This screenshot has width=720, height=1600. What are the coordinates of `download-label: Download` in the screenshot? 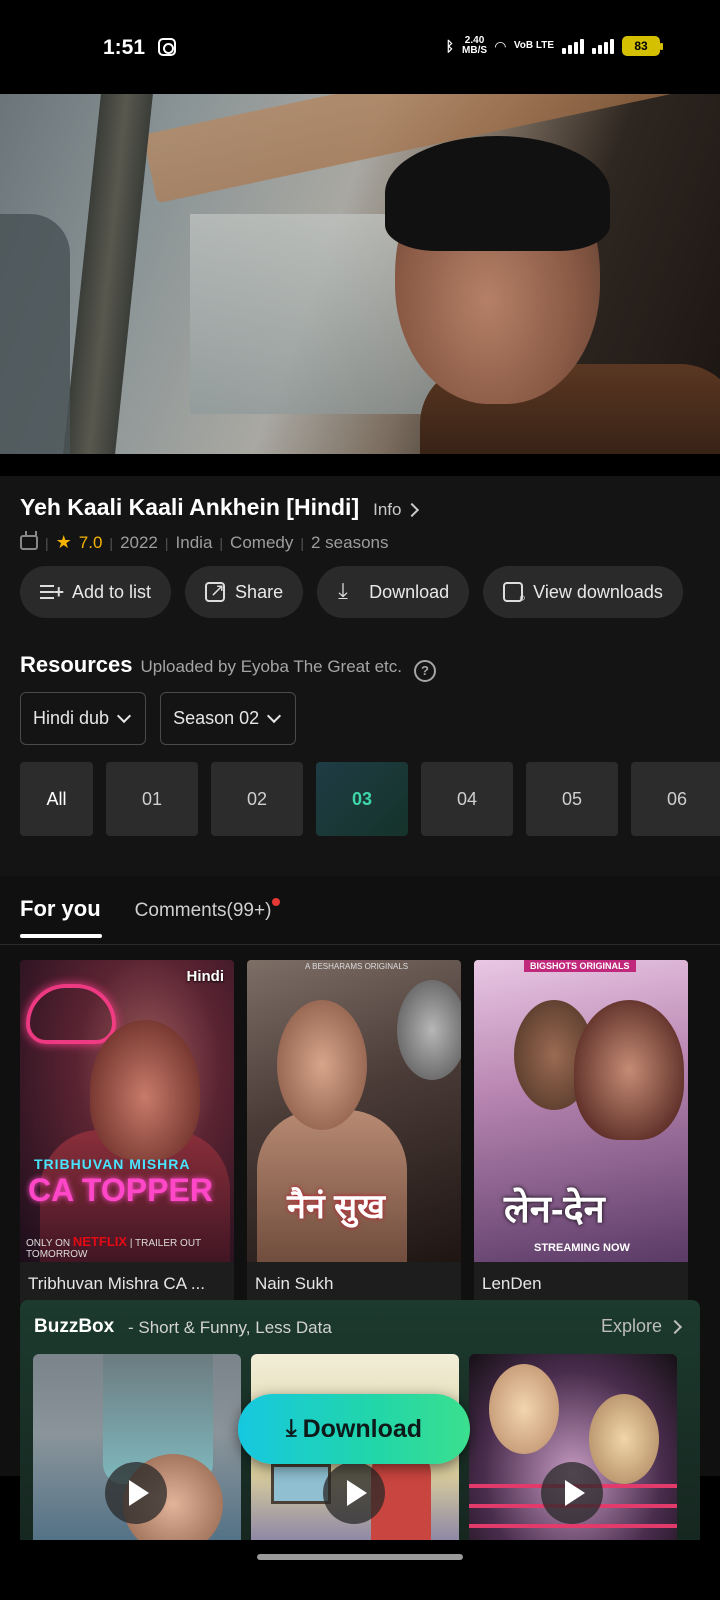 It's located at (409, 591).